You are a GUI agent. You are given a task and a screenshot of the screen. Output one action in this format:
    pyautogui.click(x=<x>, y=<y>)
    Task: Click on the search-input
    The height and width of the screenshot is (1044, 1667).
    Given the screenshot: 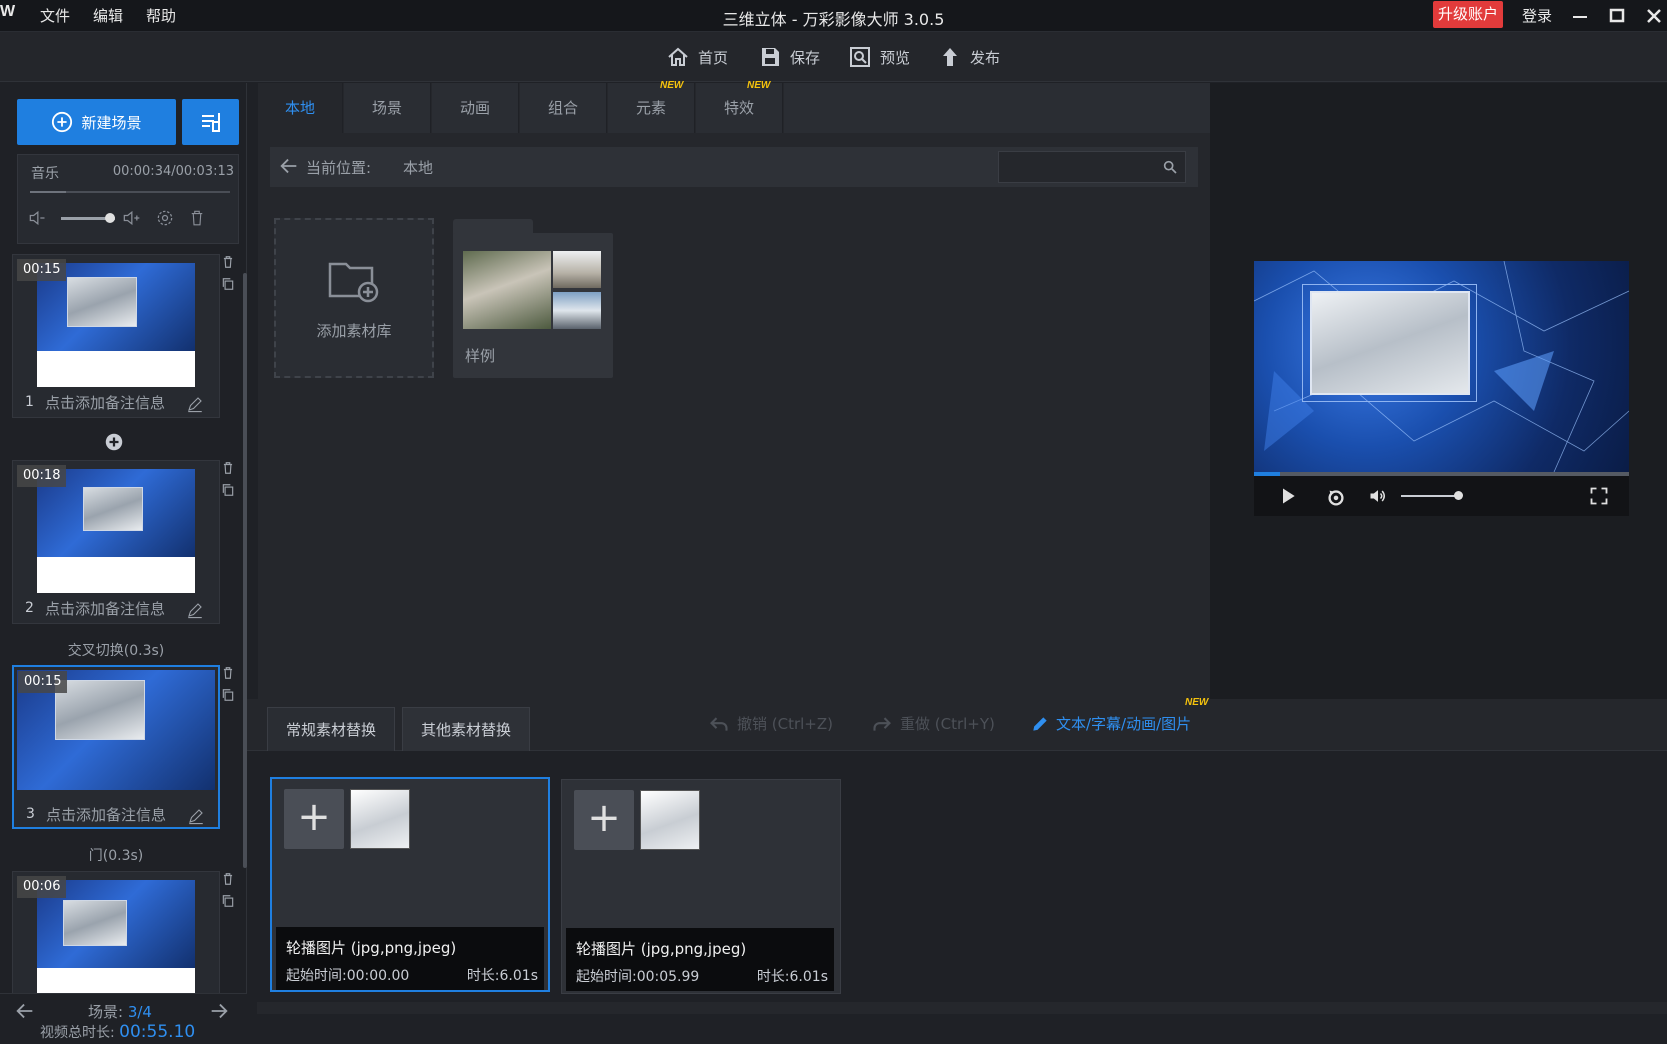 What is the action you would take?
    pyautogui.click(x=1092, y=167)
    